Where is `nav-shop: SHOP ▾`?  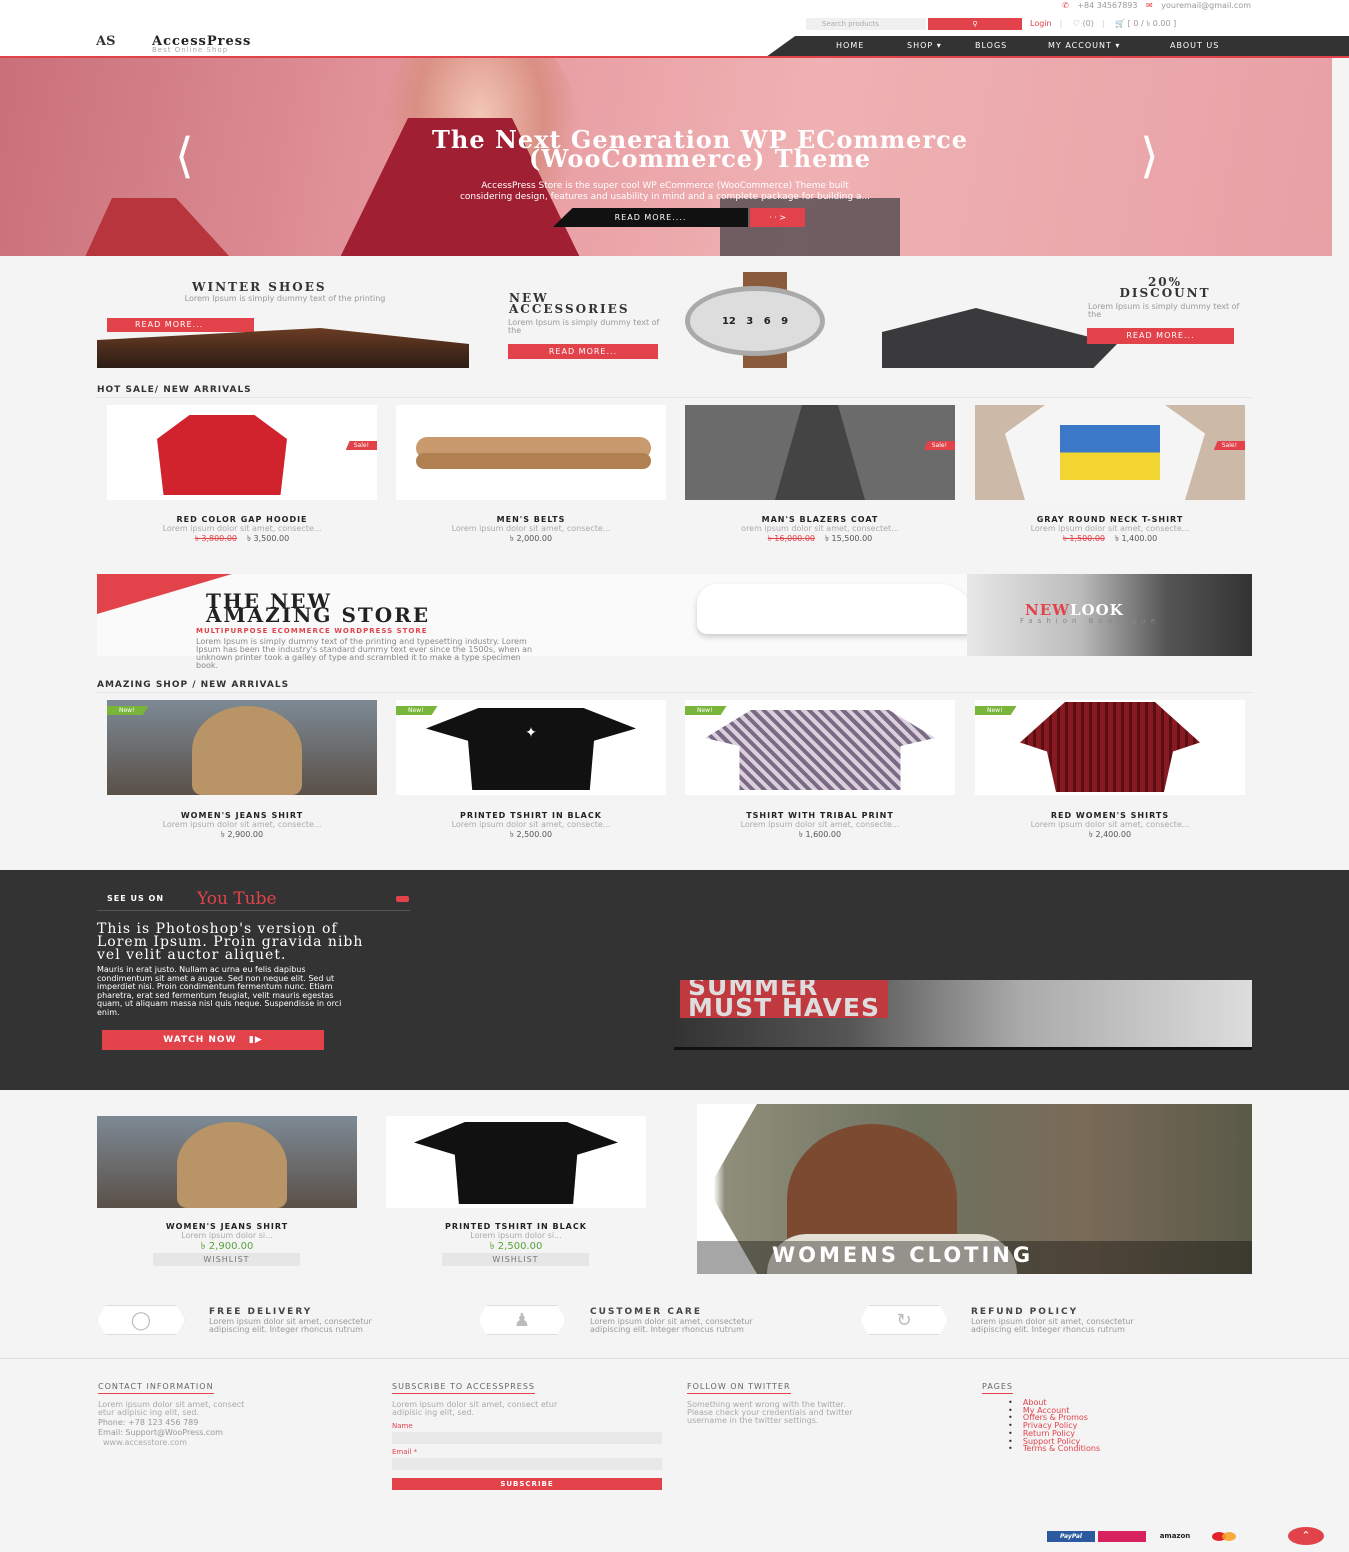
nav-shop: SHOP ▾ is located at coordinates (924, 45).